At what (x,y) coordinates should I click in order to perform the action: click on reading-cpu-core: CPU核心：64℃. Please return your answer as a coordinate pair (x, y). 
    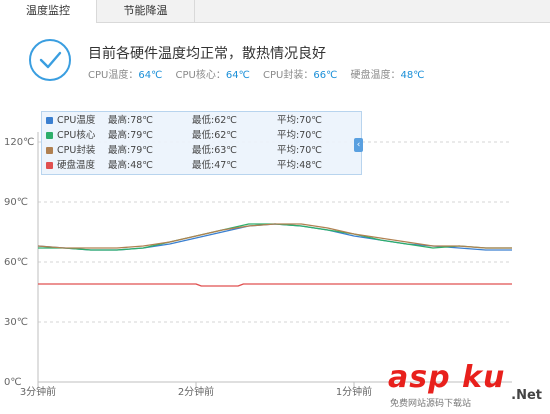
    Looking at the image, I should click on (212, 75).